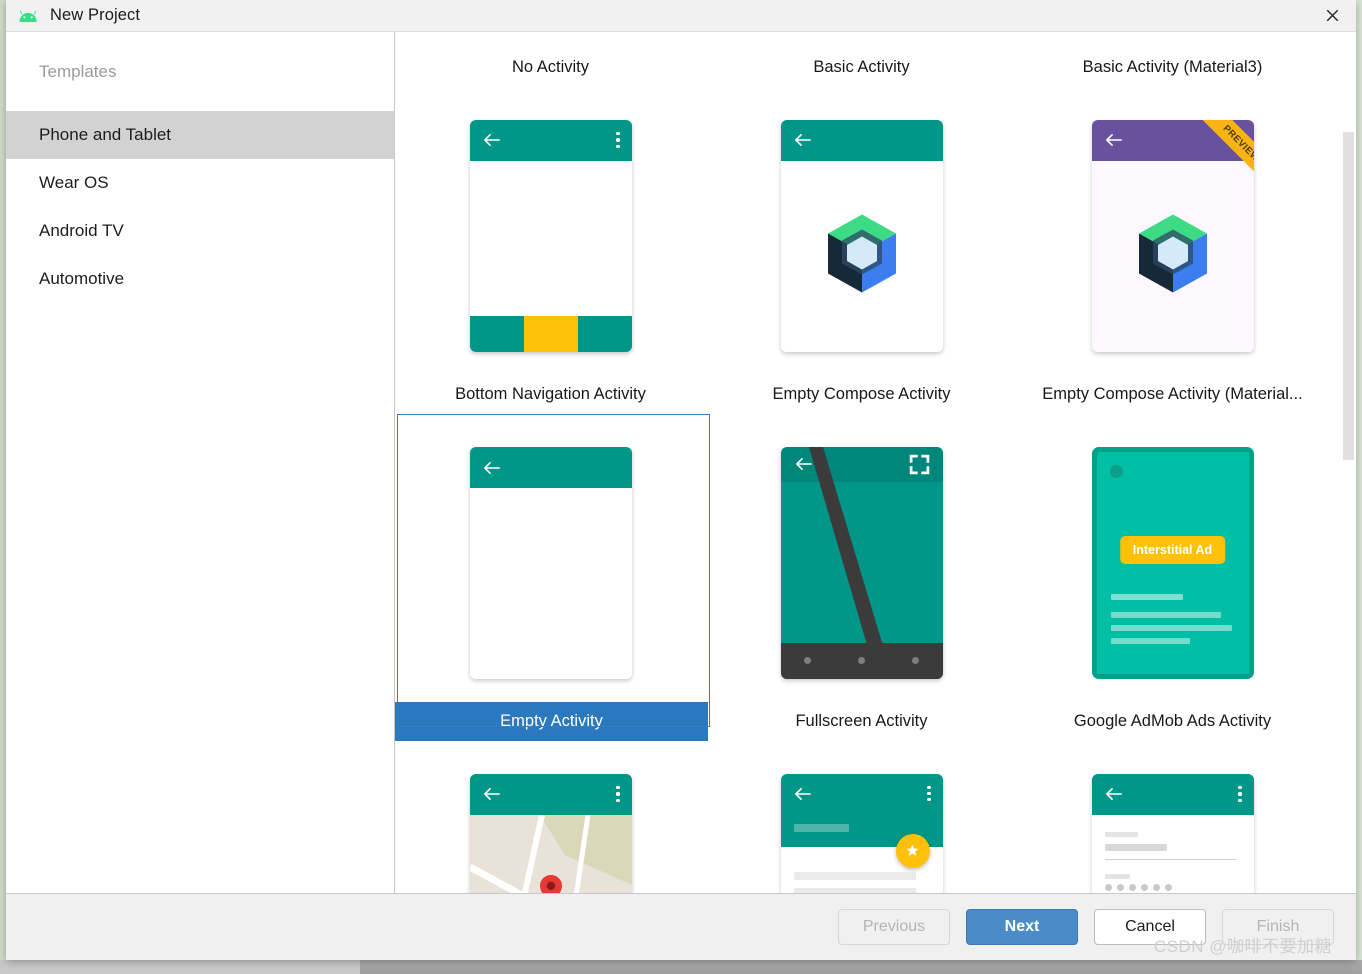  Describe the element at coordinates (1135, 847) in the screenshot. I see `field-value` at that location.